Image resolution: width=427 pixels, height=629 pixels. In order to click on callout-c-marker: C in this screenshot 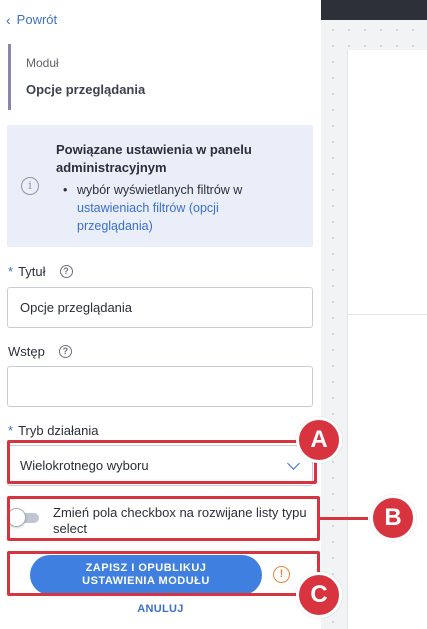, I will do `click(319, 595)`.